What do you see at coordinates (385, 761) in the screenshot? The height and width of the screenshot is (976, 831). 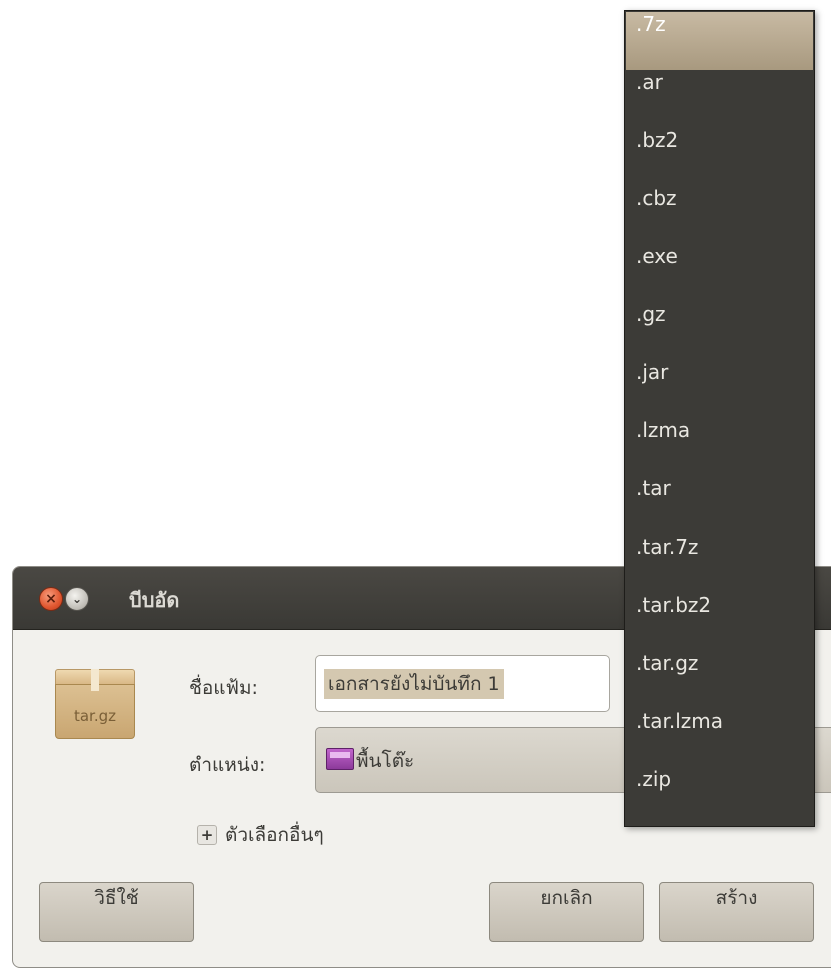 I see `location-value: พื้นโต๊ะ` at bounding box center [385, 761].